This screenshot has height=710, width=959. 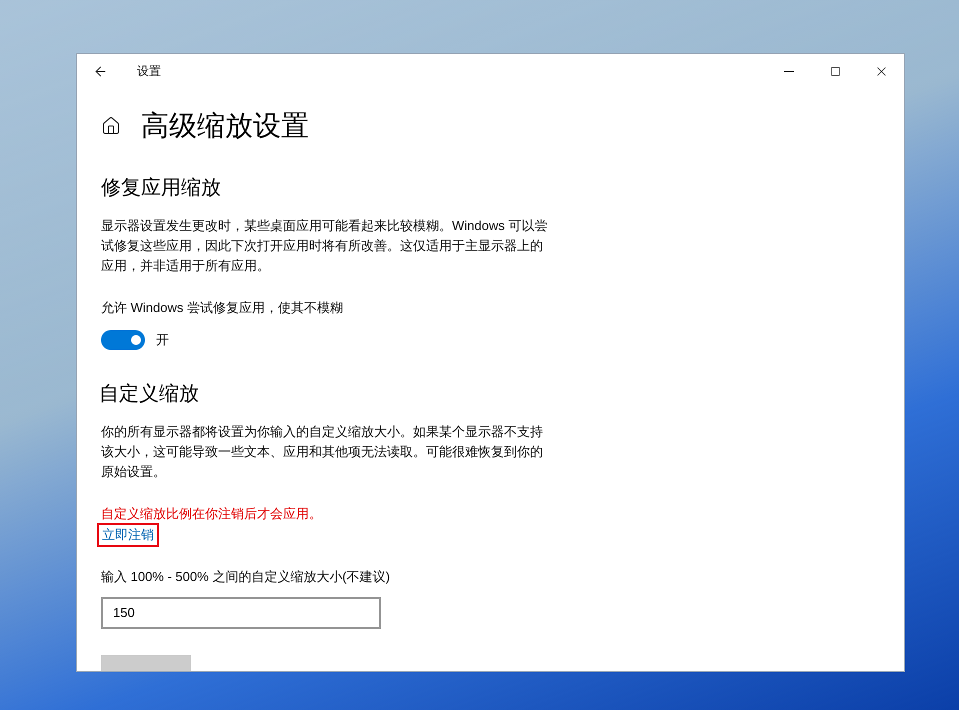 I want to click on home-icon, so click(x=111, y=126).